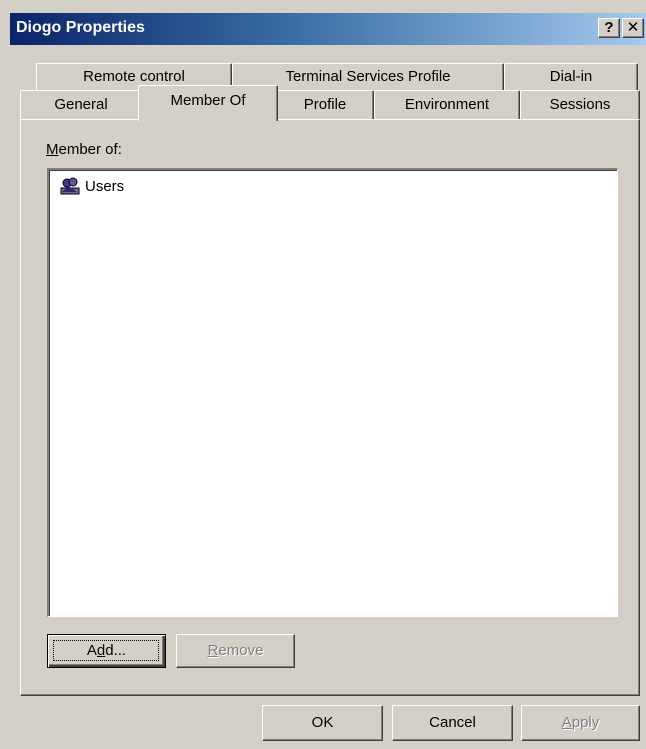 The image size is (646, 749). I want to click on tab-label: Environment, so click(447, 104).